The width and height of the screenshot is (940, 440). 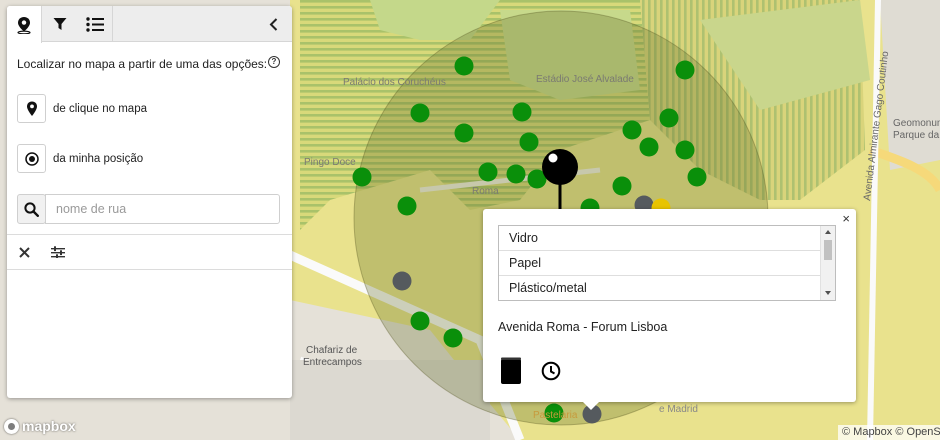 What do you see at coordinates (910, 85) in the screenshot?
I see `urban-block-east` at bounding box center [910, 85].